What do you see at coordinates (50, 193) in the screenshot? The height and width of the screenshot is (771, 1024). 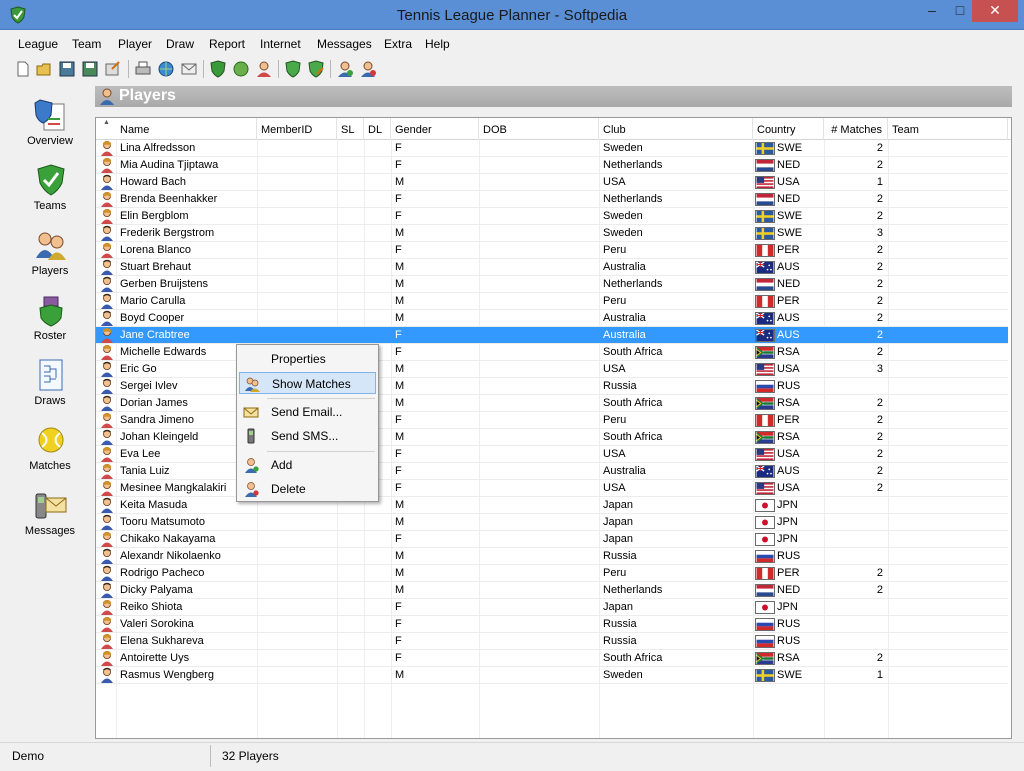 I see `nav-teams: Teams` at bounding box center [50, 193].